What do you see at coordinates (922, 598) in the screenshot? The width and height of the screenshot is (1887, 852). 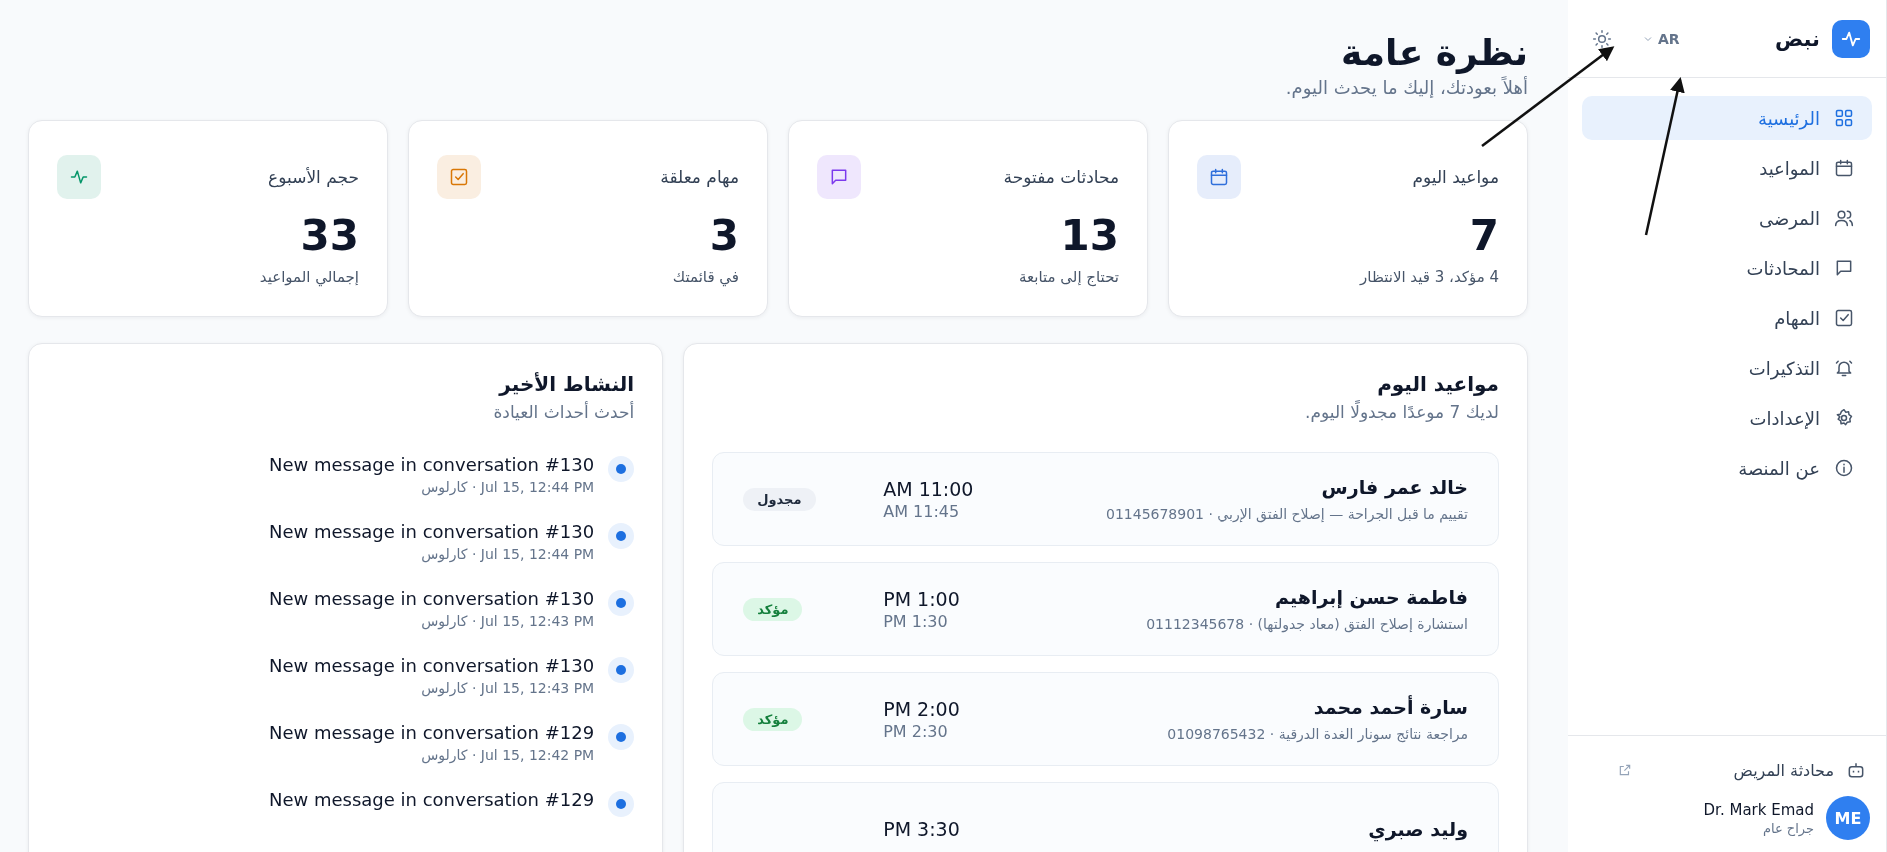 I see `start-time: PM 1:00` at bounding box center [922, 598].